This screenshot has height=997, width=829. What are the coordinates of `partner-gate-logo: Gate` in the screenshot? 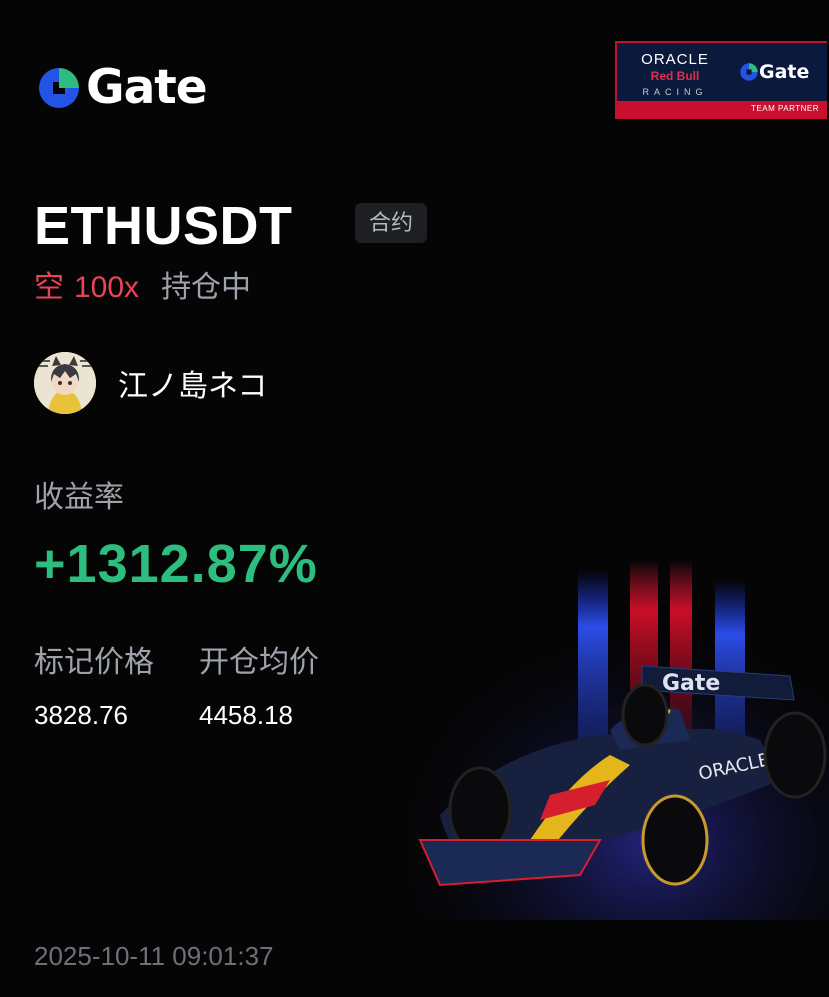 It's located at (774, 72).